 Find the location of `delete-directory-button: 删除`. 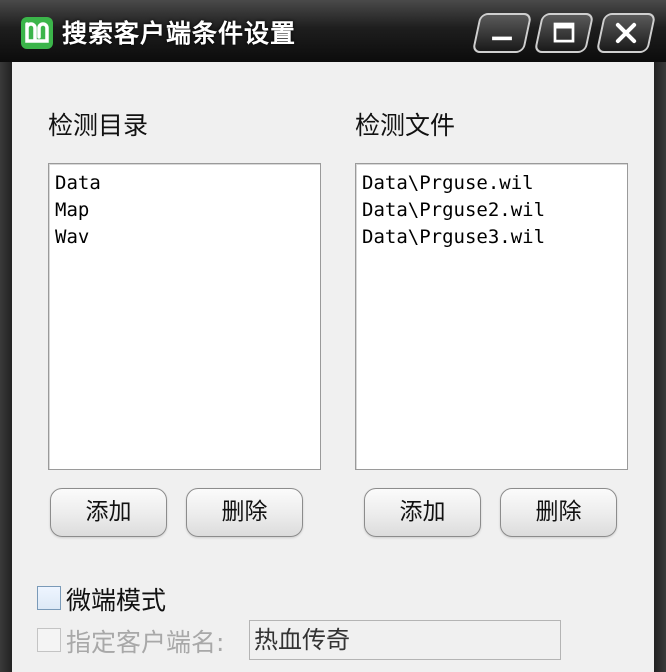

delete-directory-button: 删除 is located at coordinates (244, 512).